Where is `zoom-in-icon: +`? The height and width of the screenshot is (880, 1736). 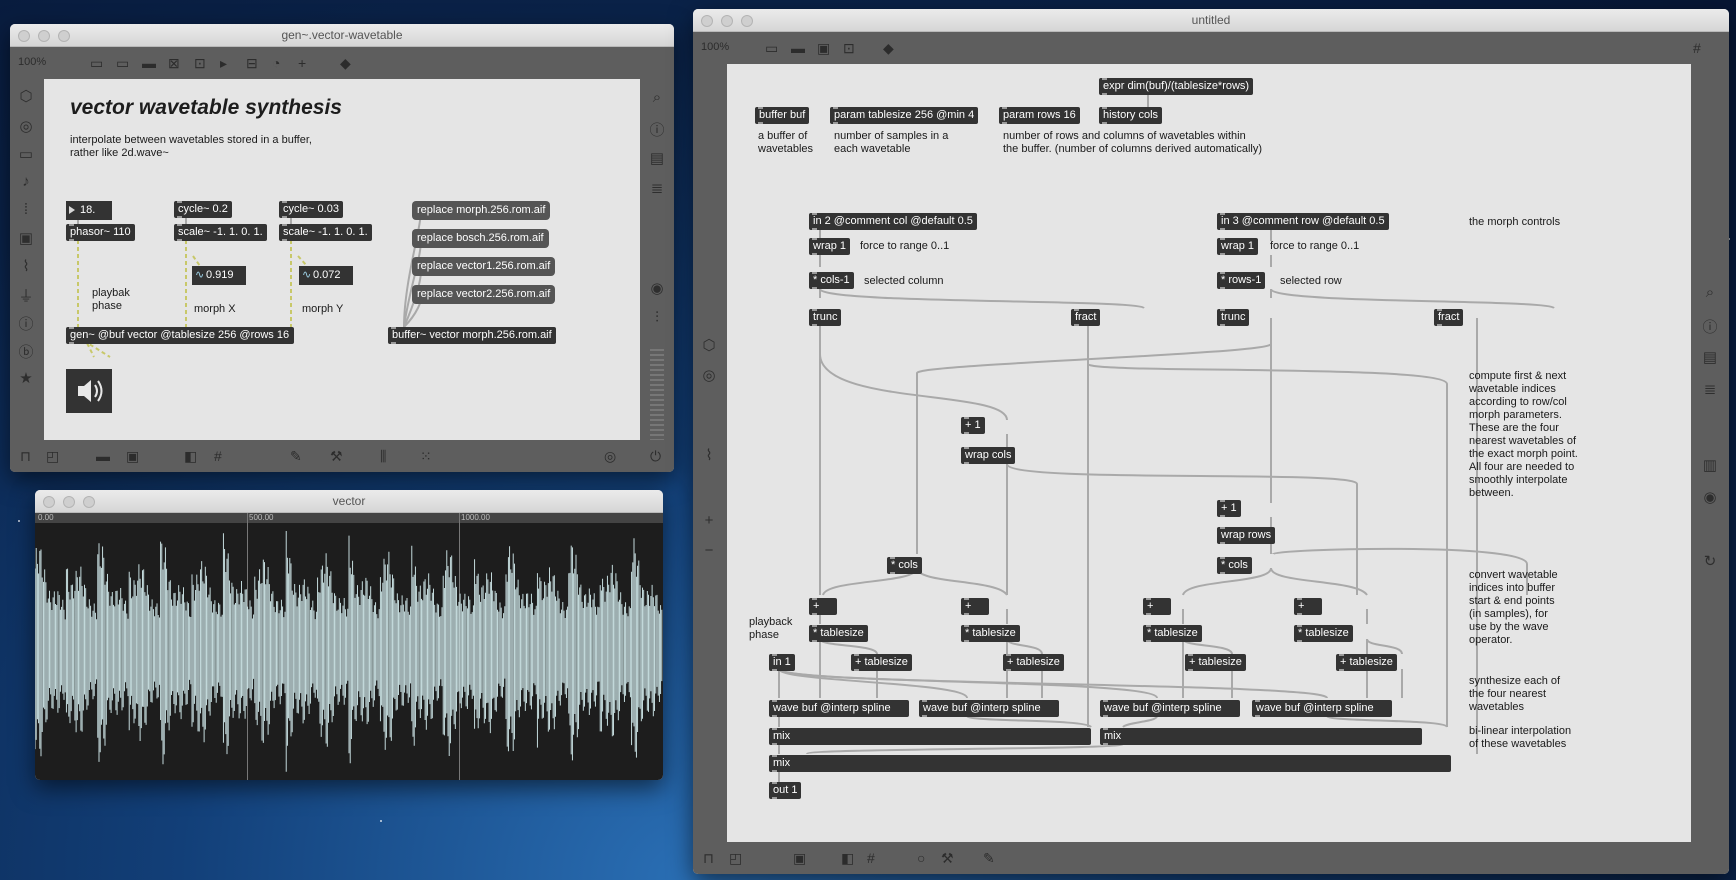 zoom-in-icon: + is located at coordinates (709, 520).